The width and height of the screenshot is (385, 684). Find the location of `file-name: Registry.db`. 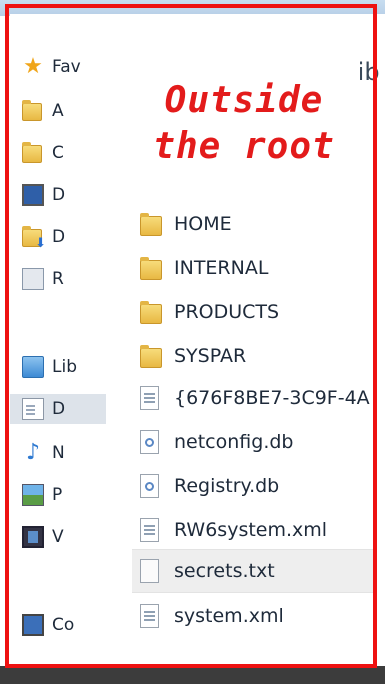

file-name: Registry.db is located at coordinates (227, 486).